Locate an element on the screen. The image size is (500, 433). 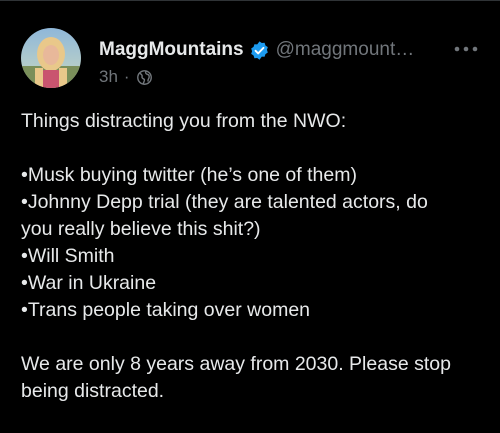
tweet-meta: 3h · is located at coordinates (126, 77).